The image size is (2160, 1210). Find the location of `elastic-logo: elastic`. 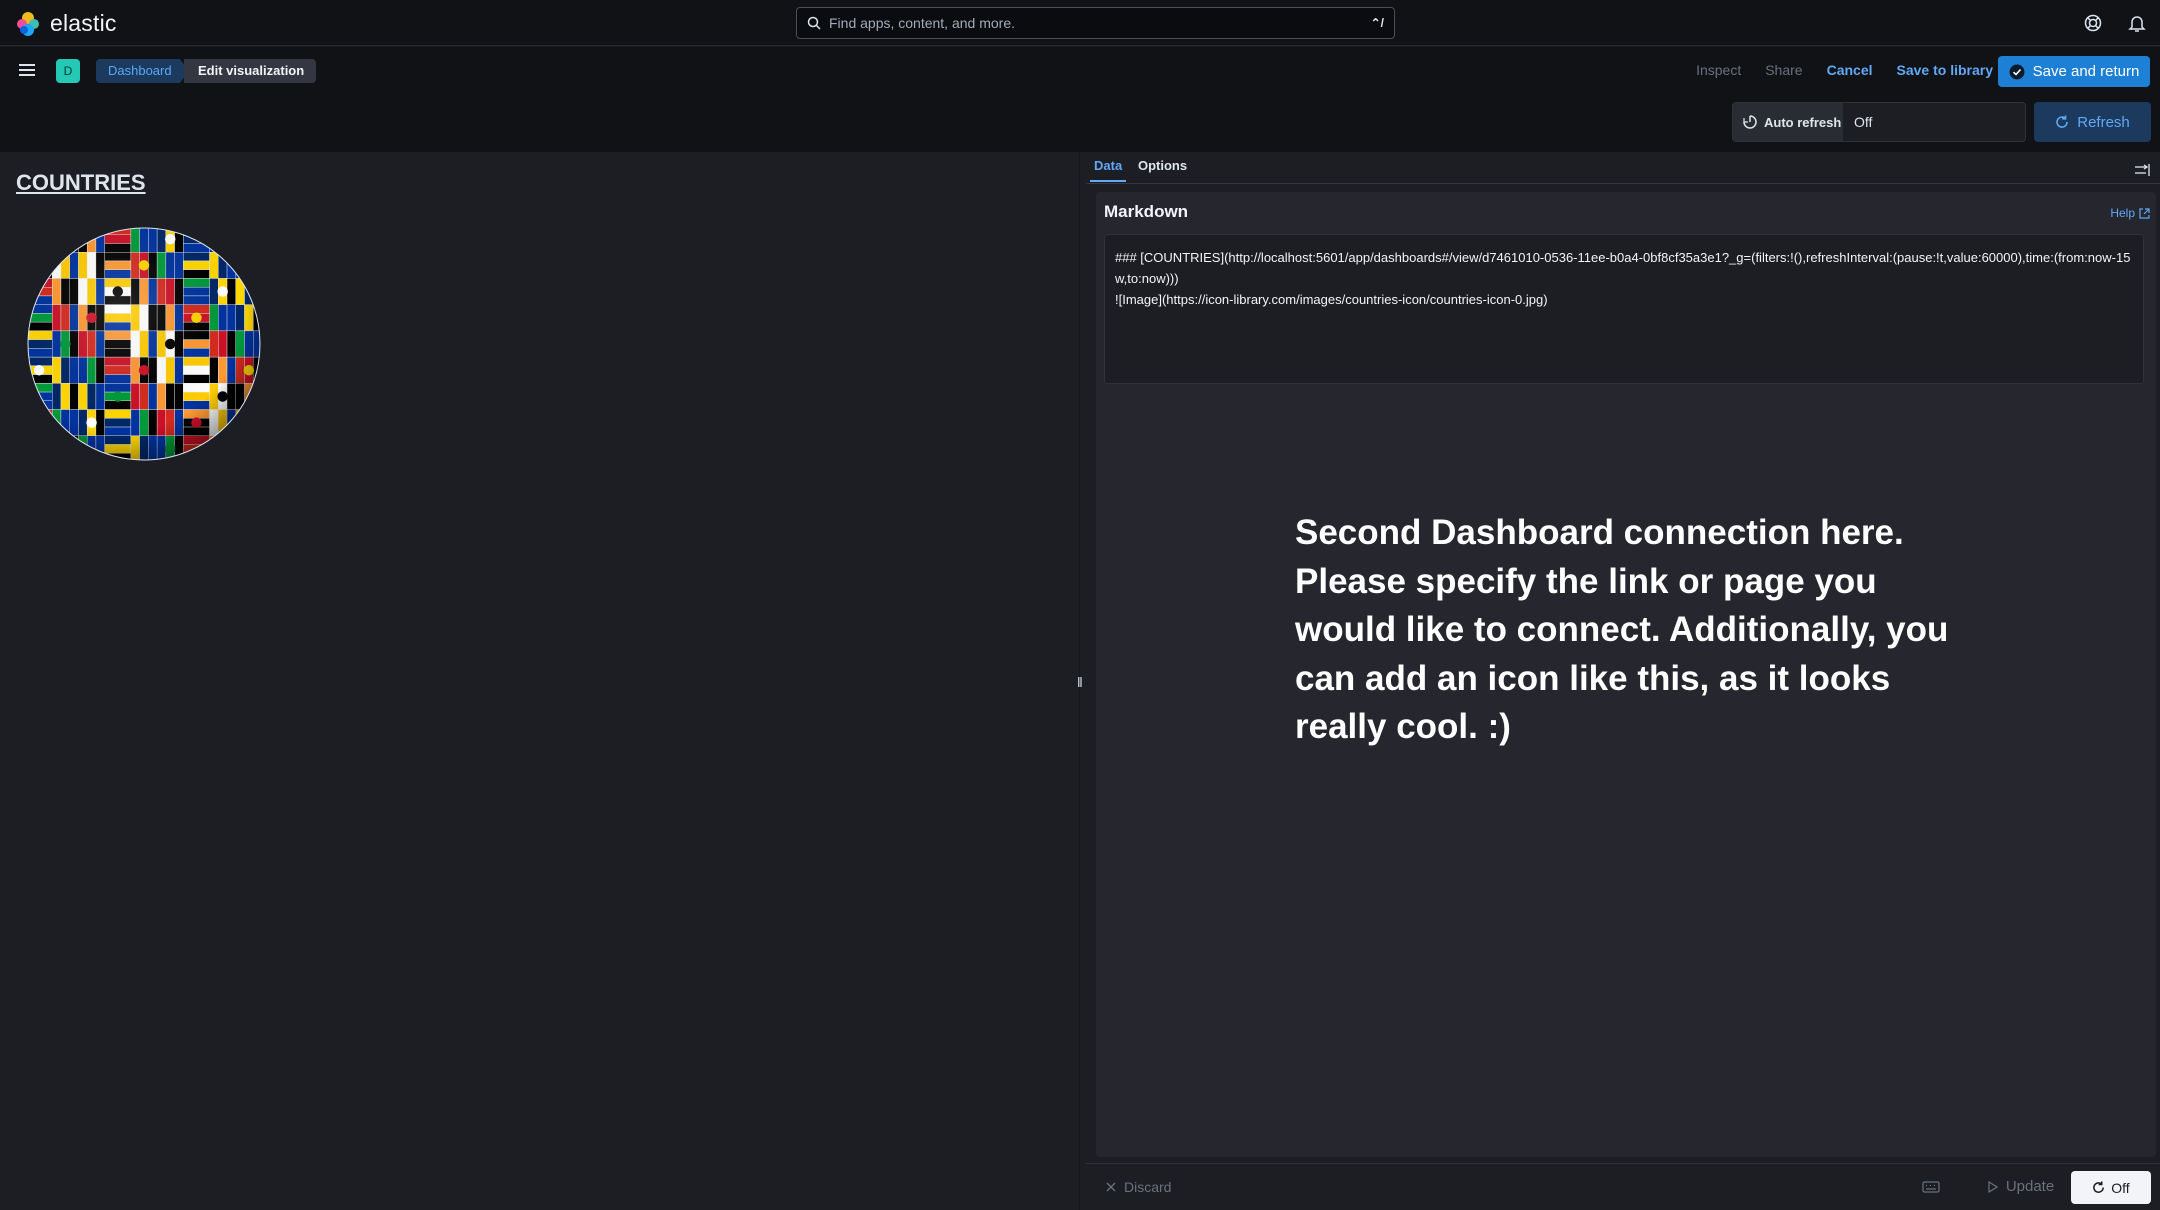

elastic-logo: elastic is located at coordinates (66, 23).